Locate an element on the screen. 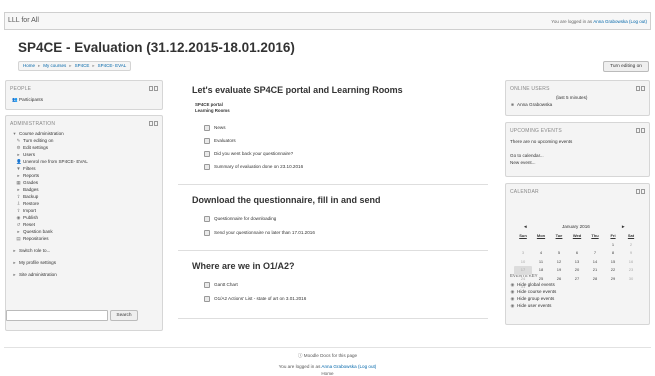 This screenshot has width=655, height=376. admin-item-reset: ↺ Reset is located at coordinates (25, 224).